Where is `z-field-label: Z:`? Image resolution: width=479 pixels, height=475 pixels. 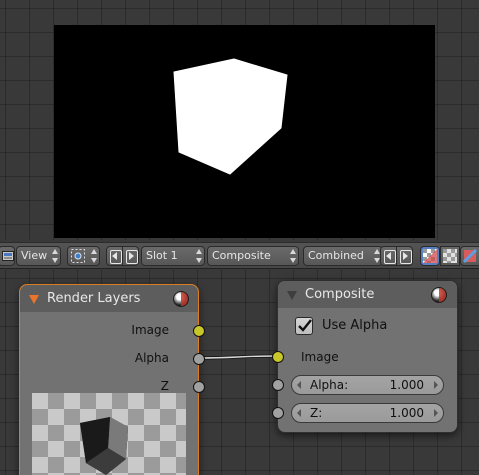 z-field-label: Z: is located at coordinates (316, 413).